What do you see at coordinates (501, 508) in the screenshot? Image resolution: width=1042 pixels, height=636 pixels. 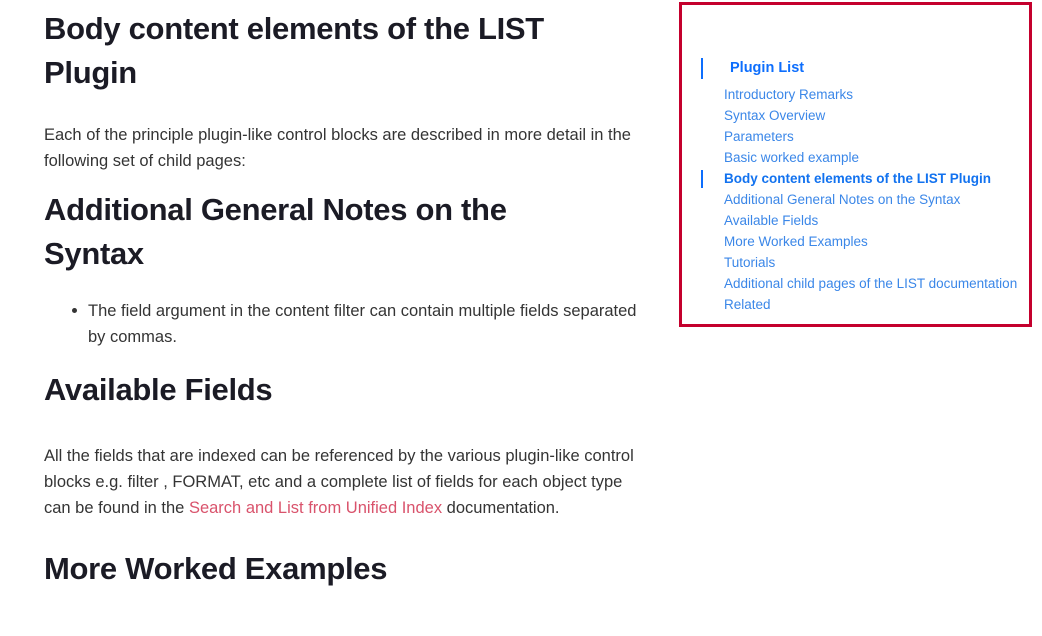 I see `paragraph-text-after-link: documentation.` at bounding box center [501, 508].